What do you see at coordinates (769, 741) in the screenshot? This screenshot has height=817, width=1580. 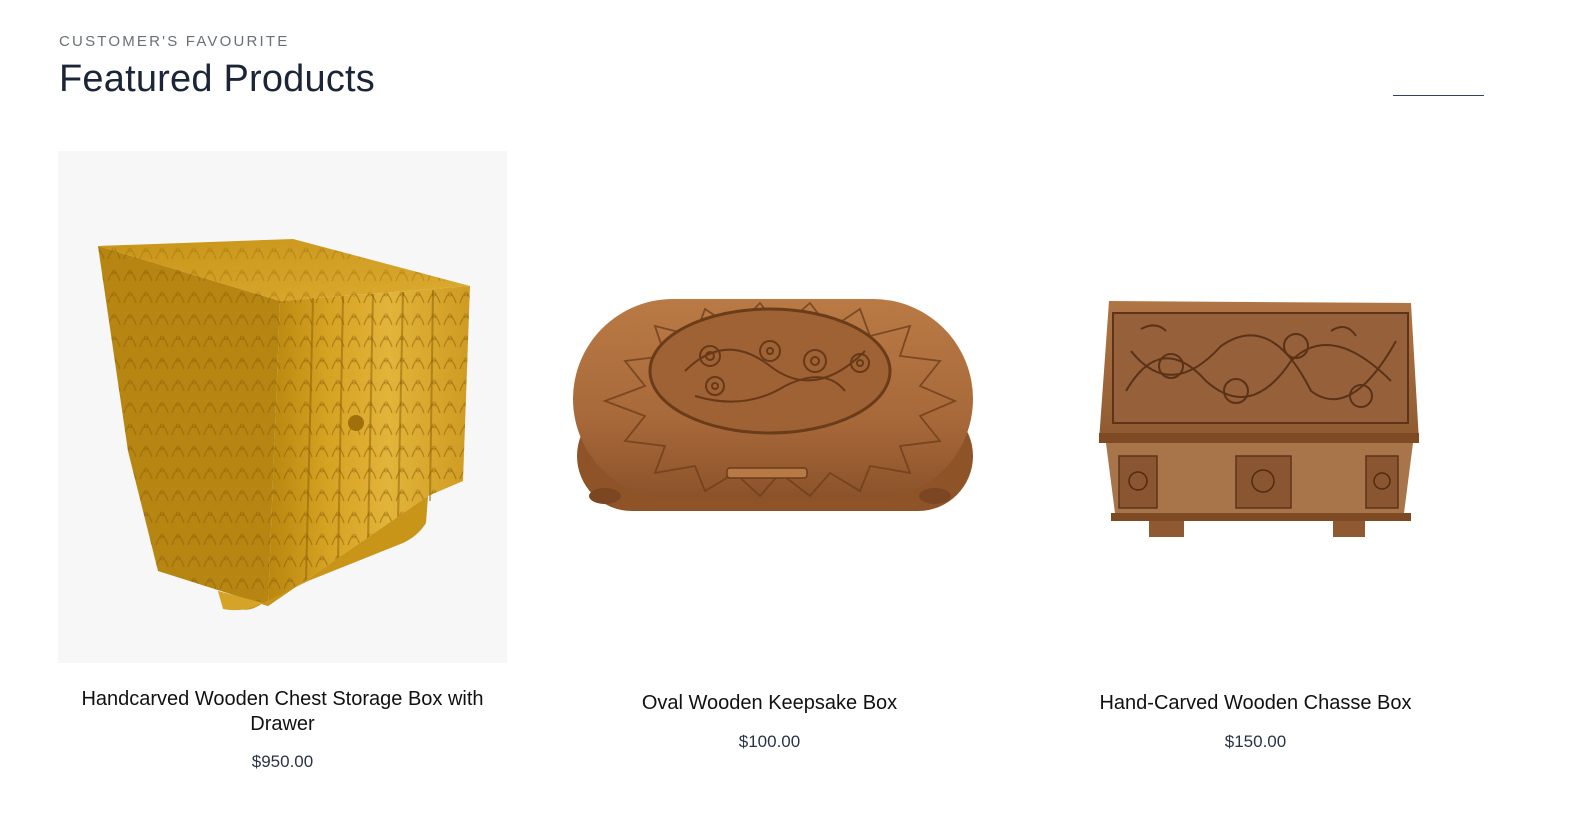 I see `product-price: $100.00` at bounding box center [769, 741].